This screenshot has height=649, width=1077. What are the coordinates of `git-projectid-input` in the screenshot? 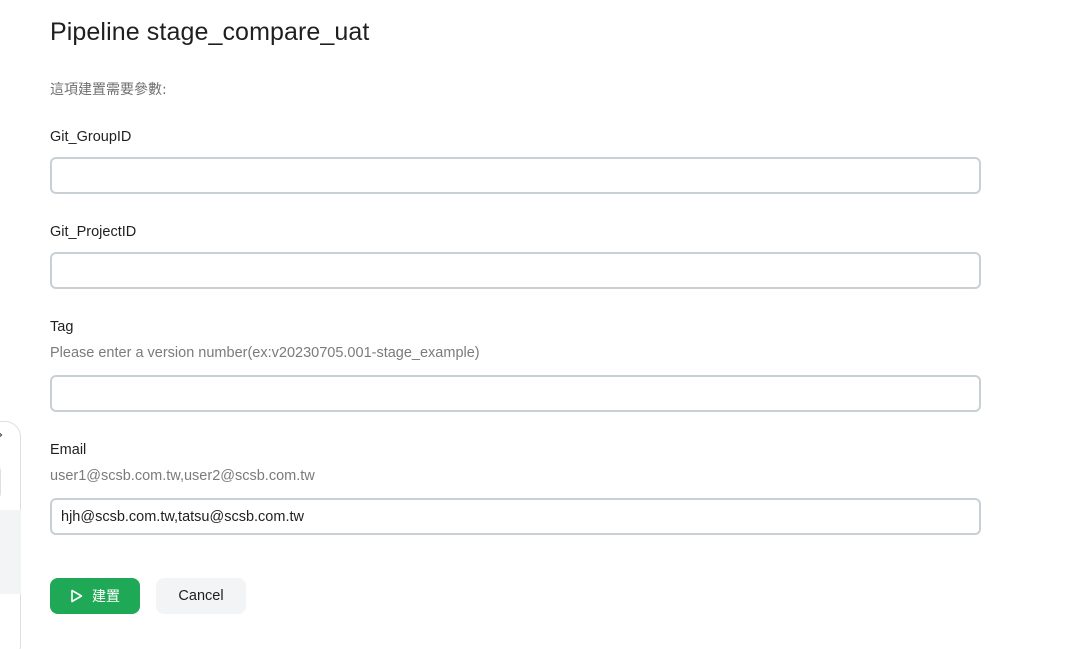 It's located at (515, 270).